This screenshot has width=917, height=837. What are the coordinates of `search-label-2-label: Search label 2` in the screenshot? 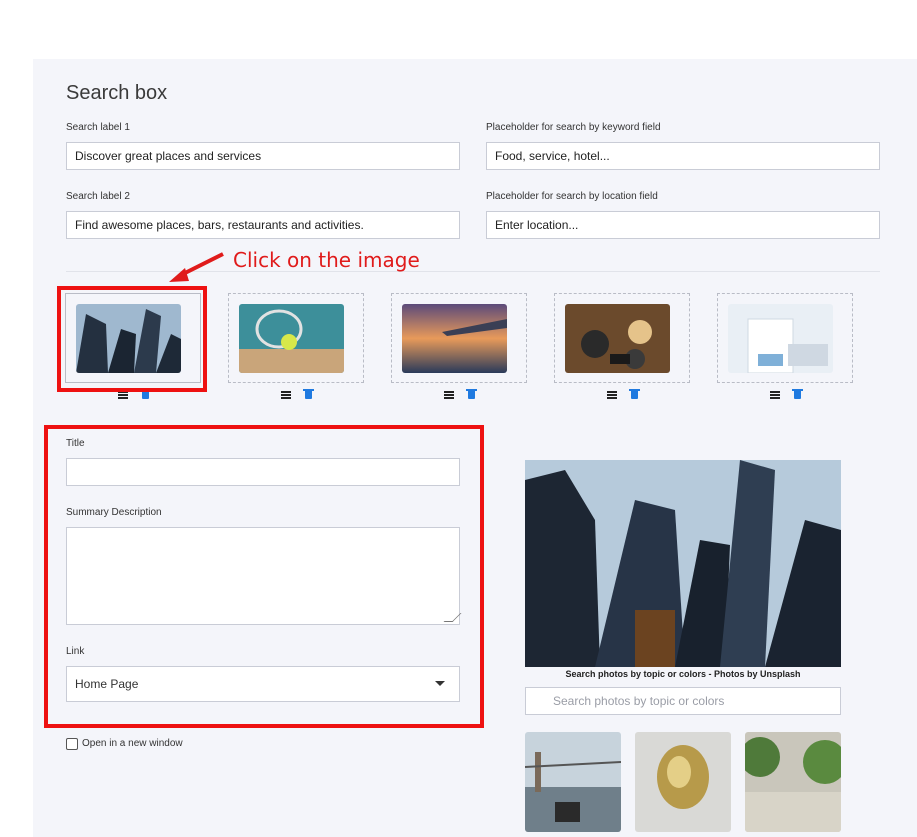 It's located at (98, 196).